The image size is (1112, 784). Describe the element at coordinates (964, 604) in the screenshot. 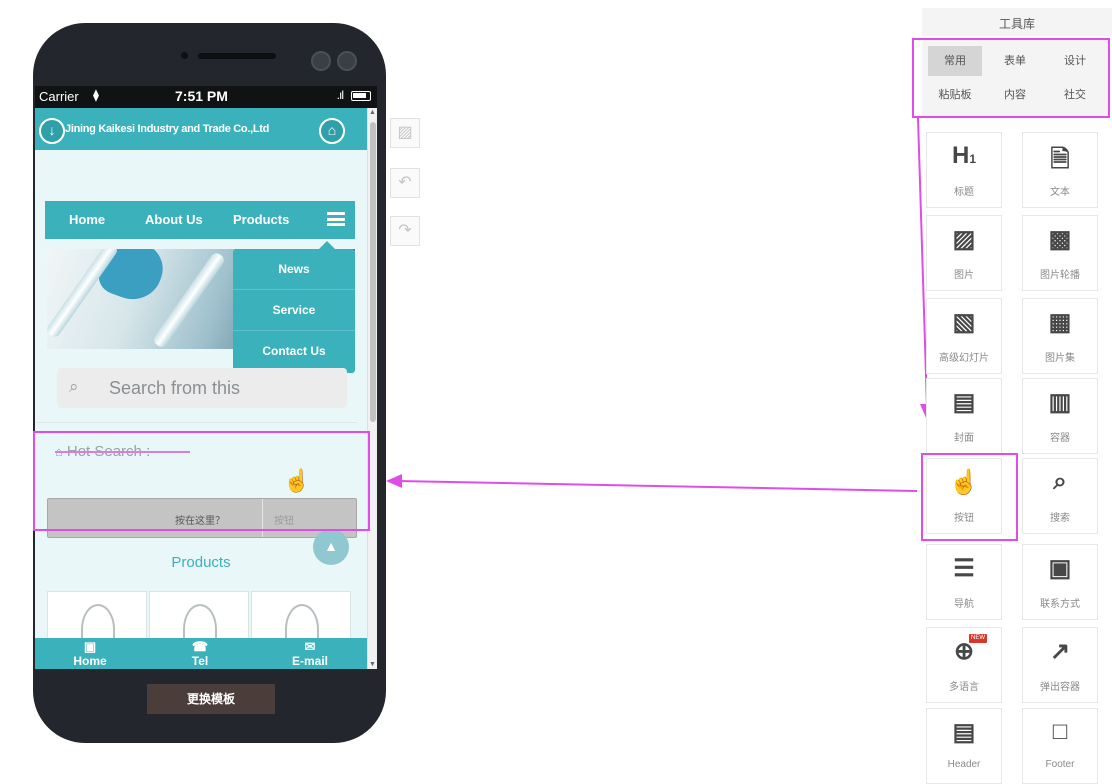

I see `tile-label: 导航` at that location.